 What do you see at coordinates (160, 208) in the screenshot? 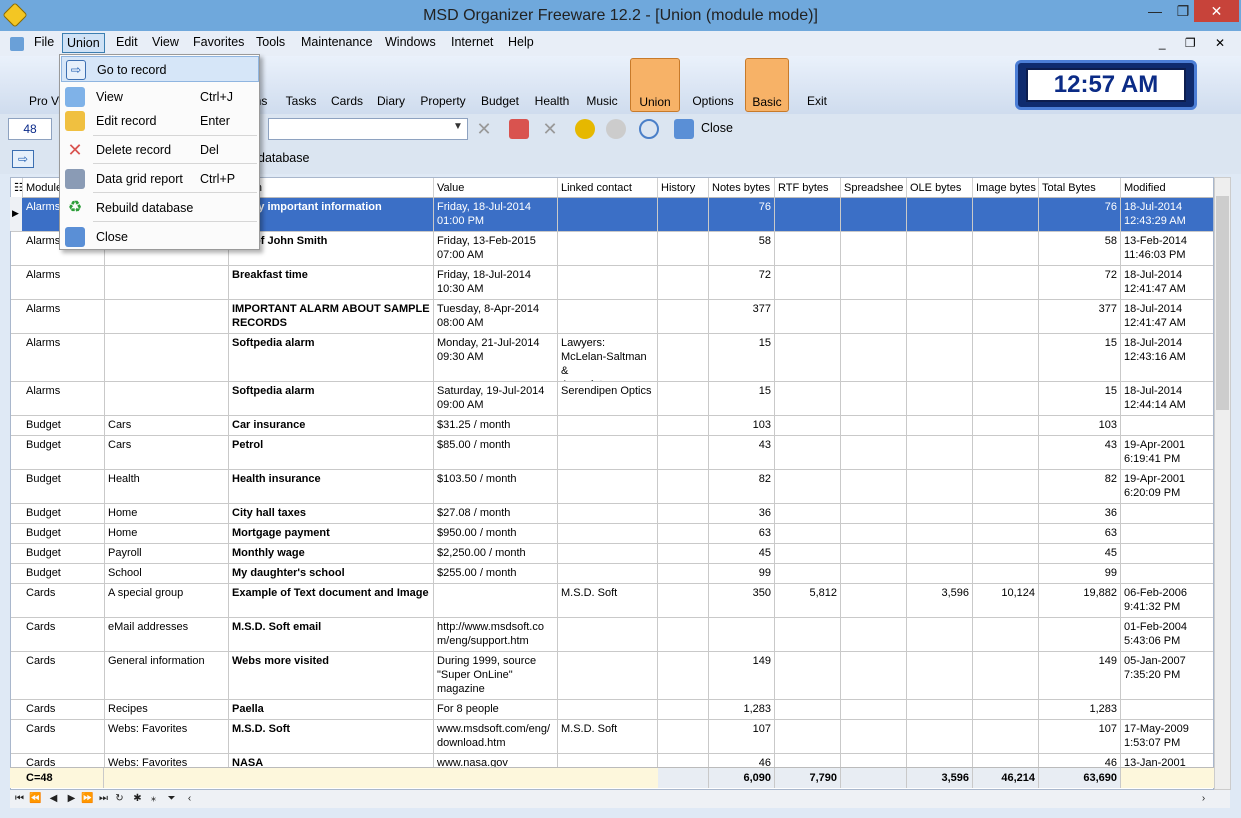
I see `menuitem-rebuild-database: ♻ Rebuild database` at bounding box center [160, 208].